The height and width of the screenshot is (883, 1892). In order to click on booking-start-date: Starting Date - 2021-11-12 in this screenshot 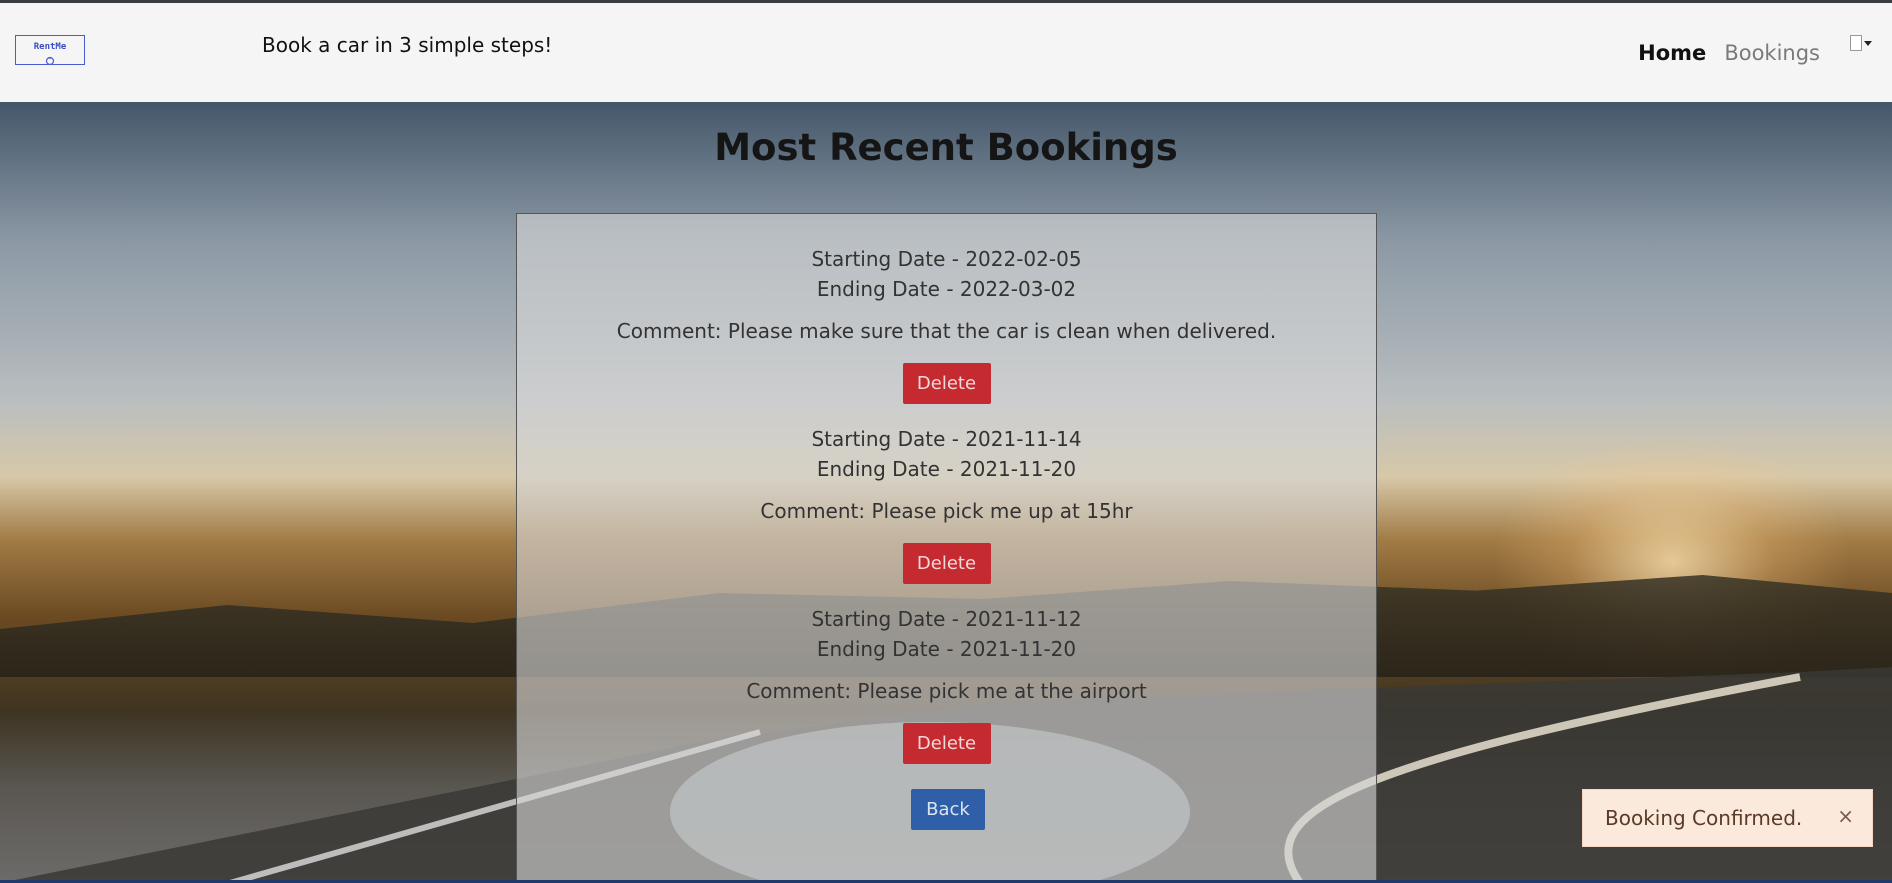, I will do `click(946, 619)`.